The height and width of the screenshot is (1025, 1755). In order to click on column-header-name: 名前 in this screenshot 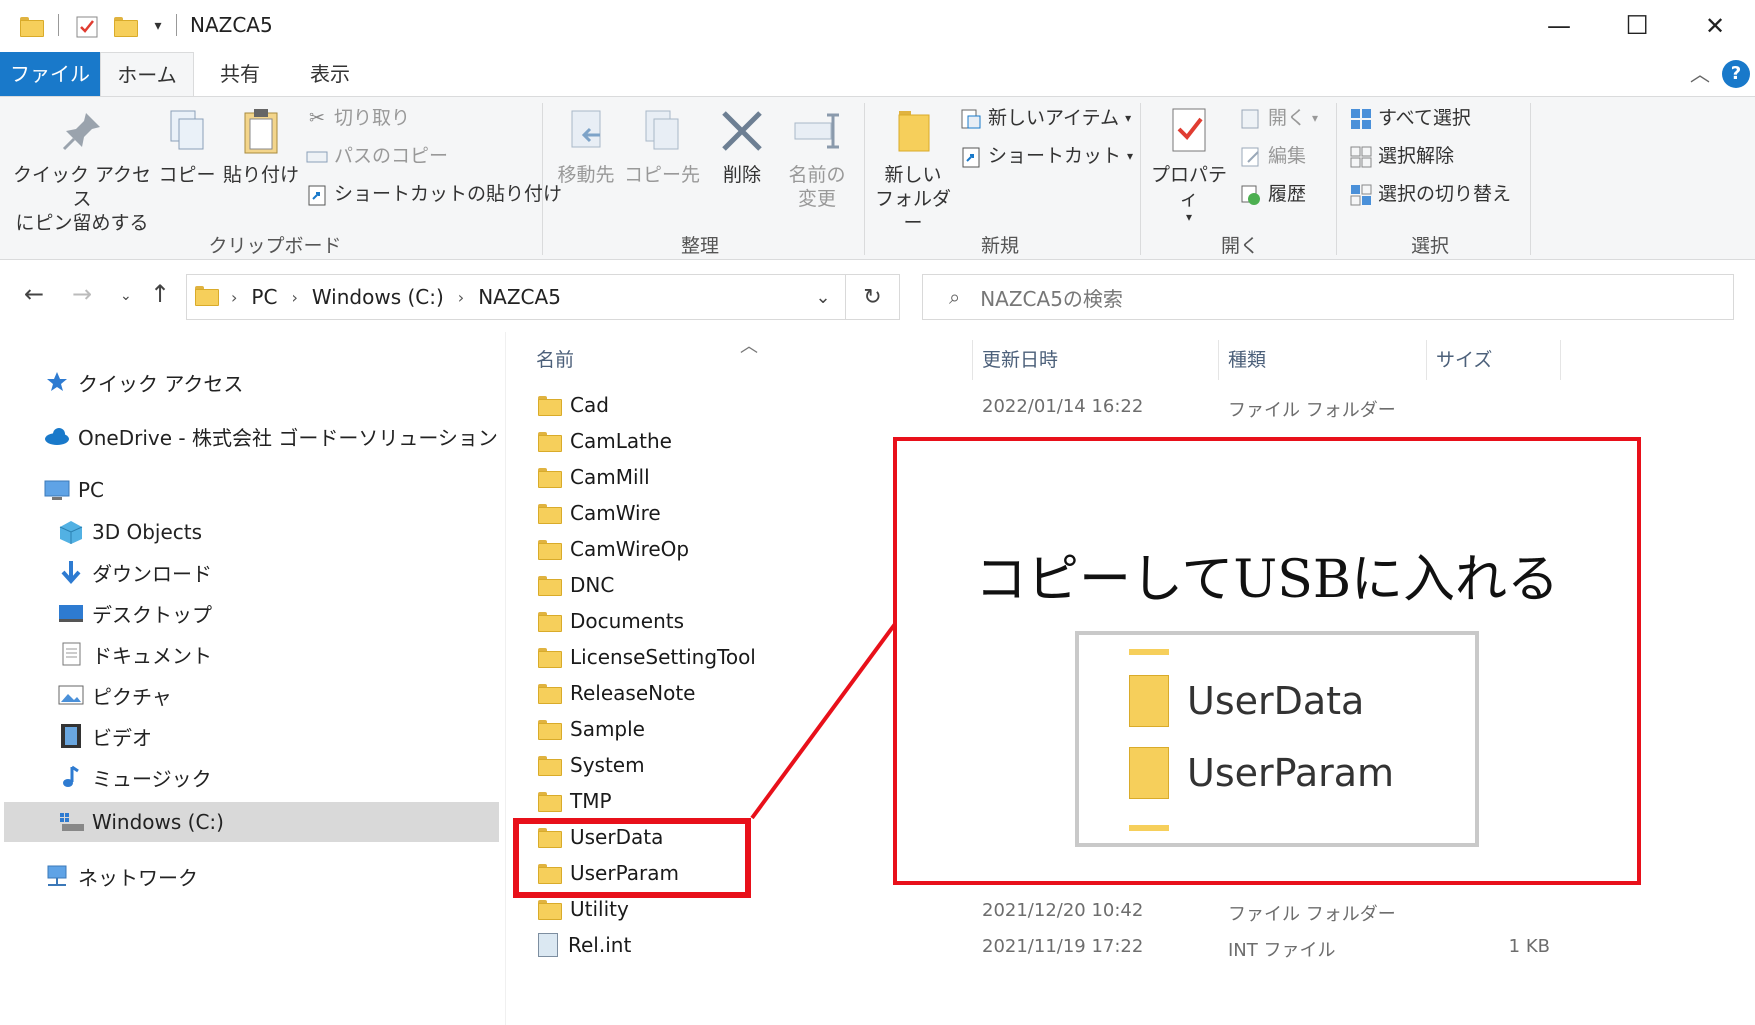, I will do `click(555, 360)`.